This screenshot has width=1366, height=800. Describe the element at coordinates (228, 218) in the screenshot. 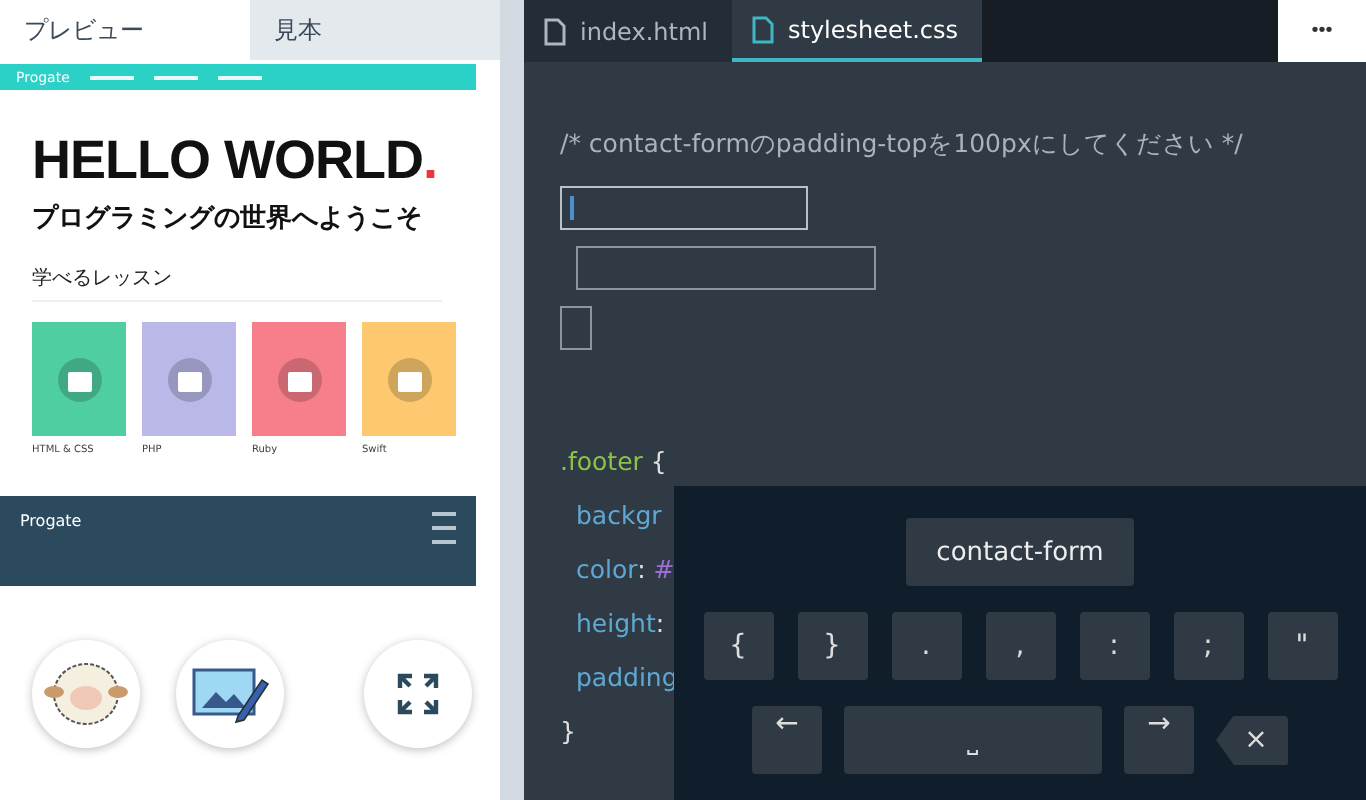

I see `hero-subtitle: プログラミングの世界へようこそ` at that location.